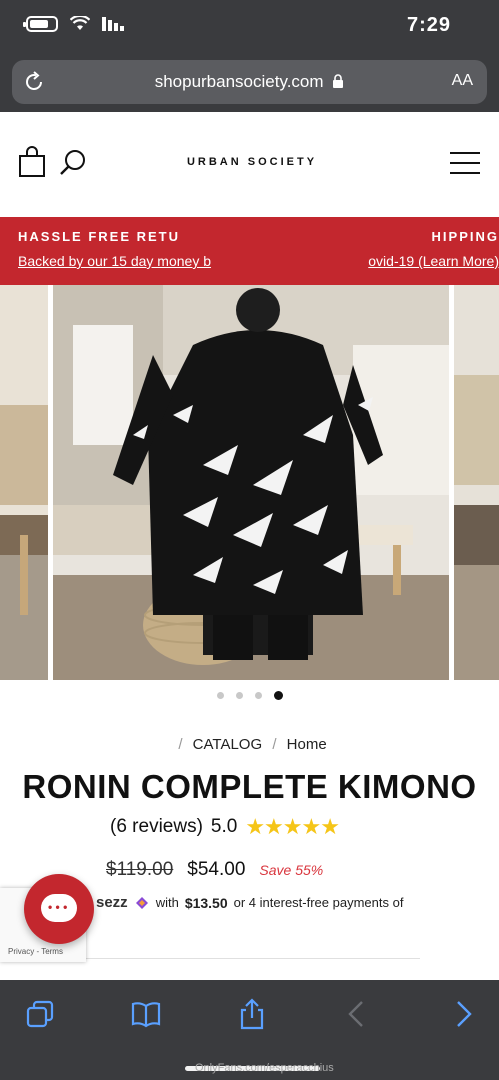  I want to click on watermark-text: OnlyFans.com/esperacchius, so click(264, 1068).